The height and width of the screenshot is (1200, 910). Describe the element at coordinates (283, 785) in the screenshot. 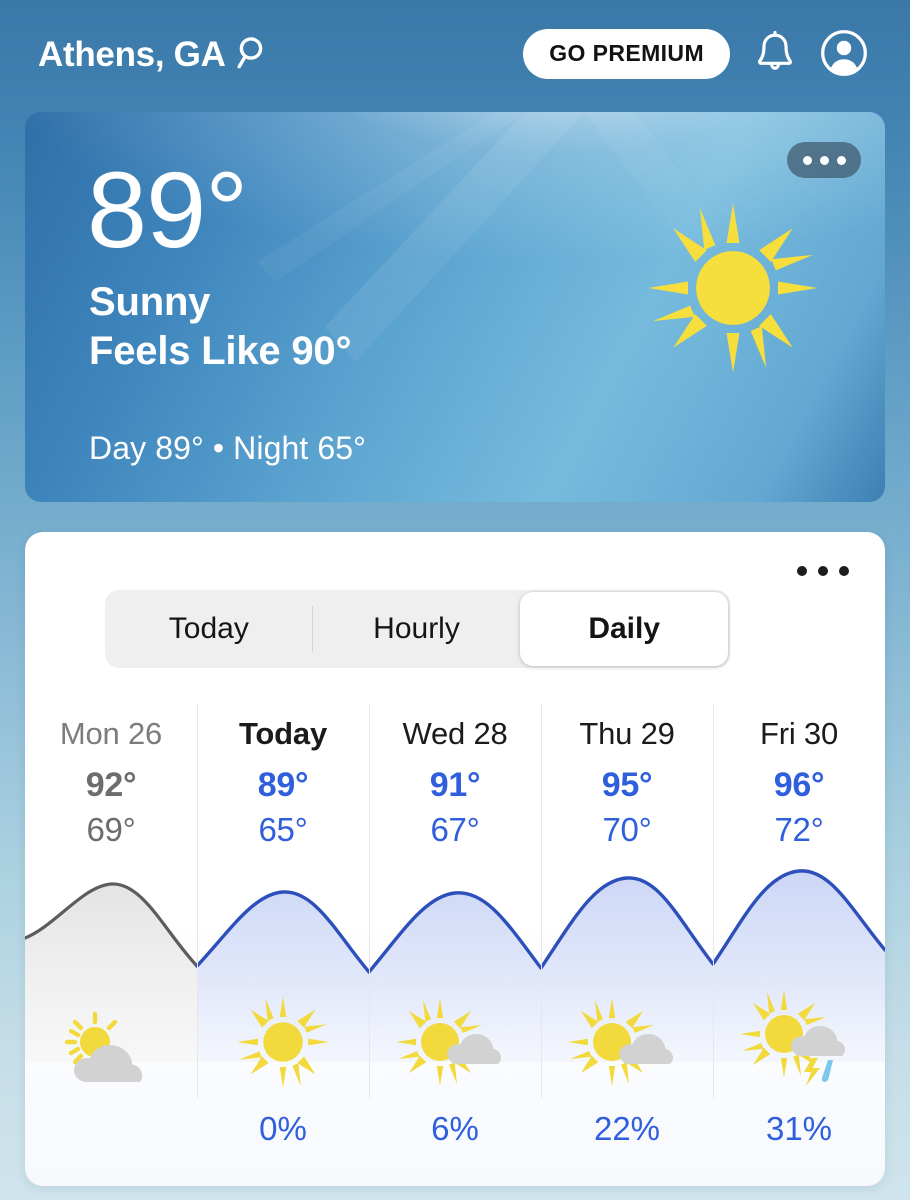

I see `day-high-temp: 89°` at that location.